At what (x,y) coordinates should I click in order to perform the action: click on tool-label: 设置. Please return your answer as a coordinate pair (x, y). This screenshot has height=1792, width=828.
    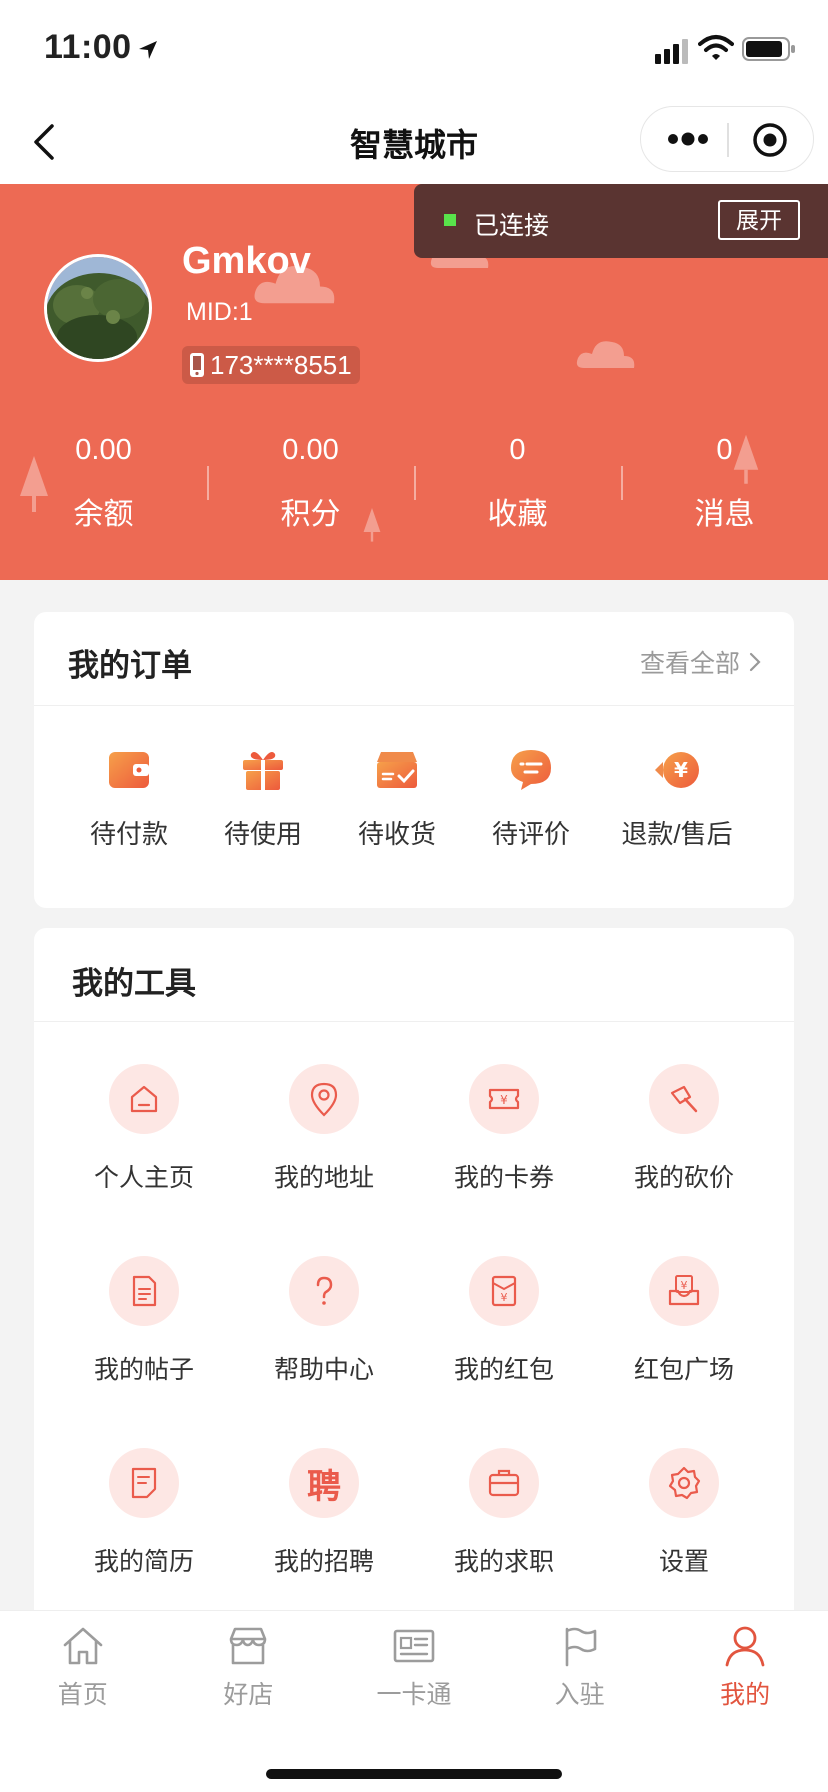
    Looking at the image, I should click on (683, 1562).